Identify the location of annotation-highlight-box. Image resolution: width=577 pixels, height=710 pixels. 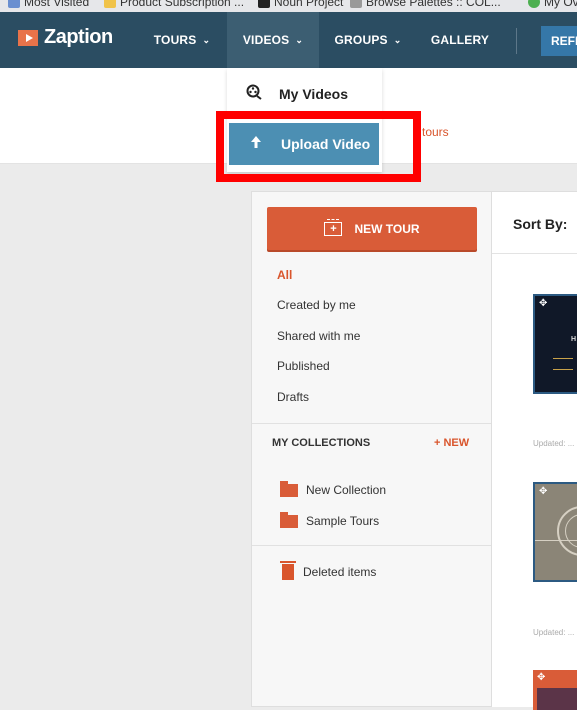
(318, 146).